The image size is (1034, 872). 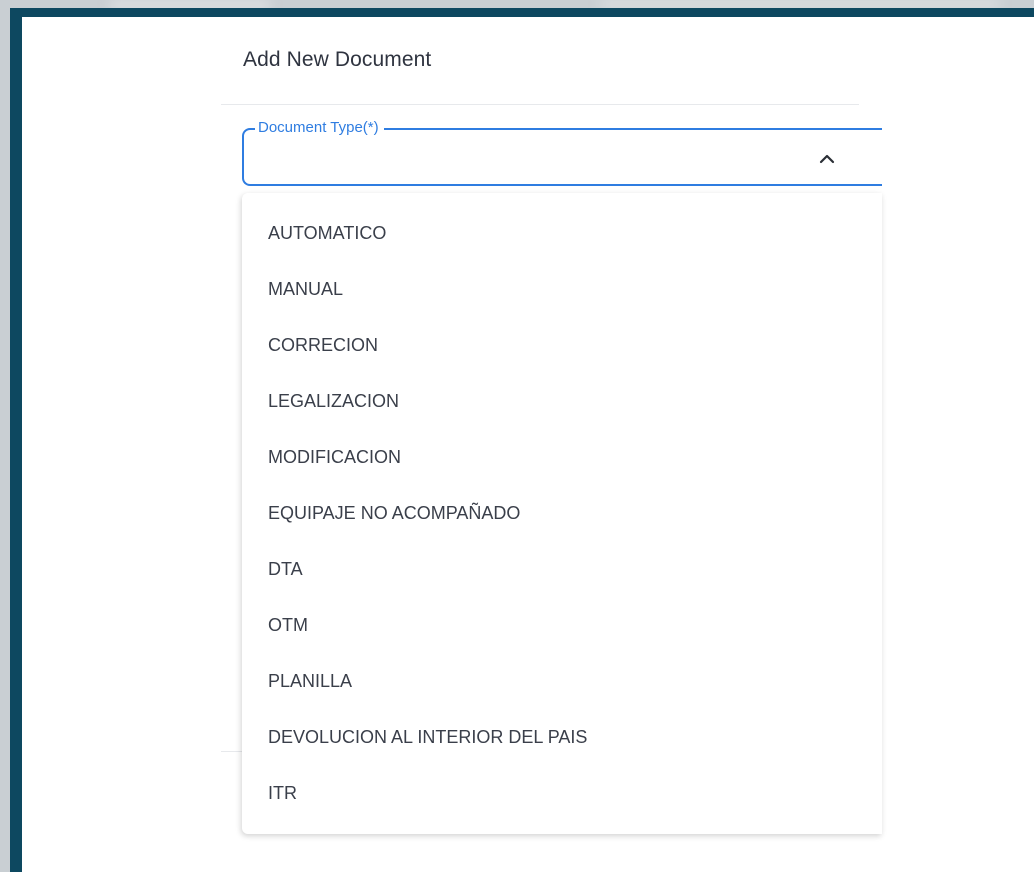 What do you see at coordinates (827, 158) in the screenshot?
I see `chevron-up-icon` at bounding box center [827, 158].